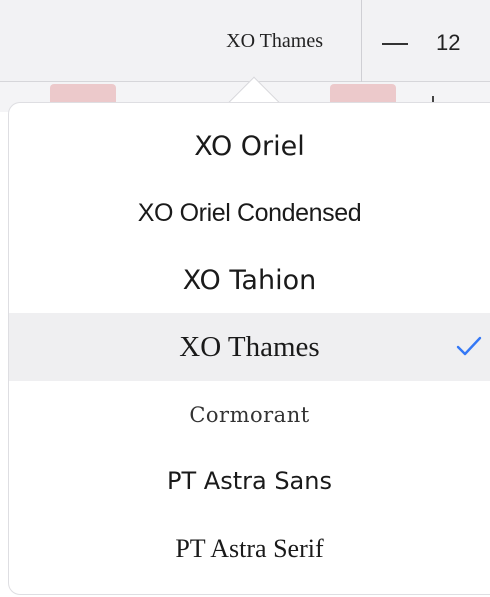  I want to click on font-option-xo-oriel-condensed: XO Oriel Condensed, so click(249, 213).